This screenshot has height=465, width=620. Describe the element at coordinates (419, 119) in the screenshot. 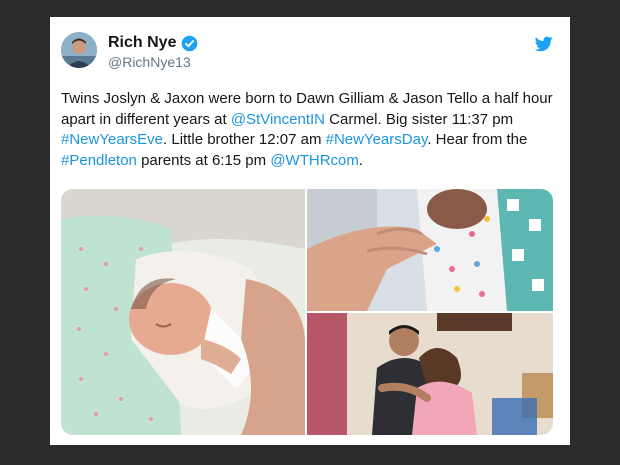

I see `tweet-text-segment: Carmel. Big sister 11:37 pm` at that location.